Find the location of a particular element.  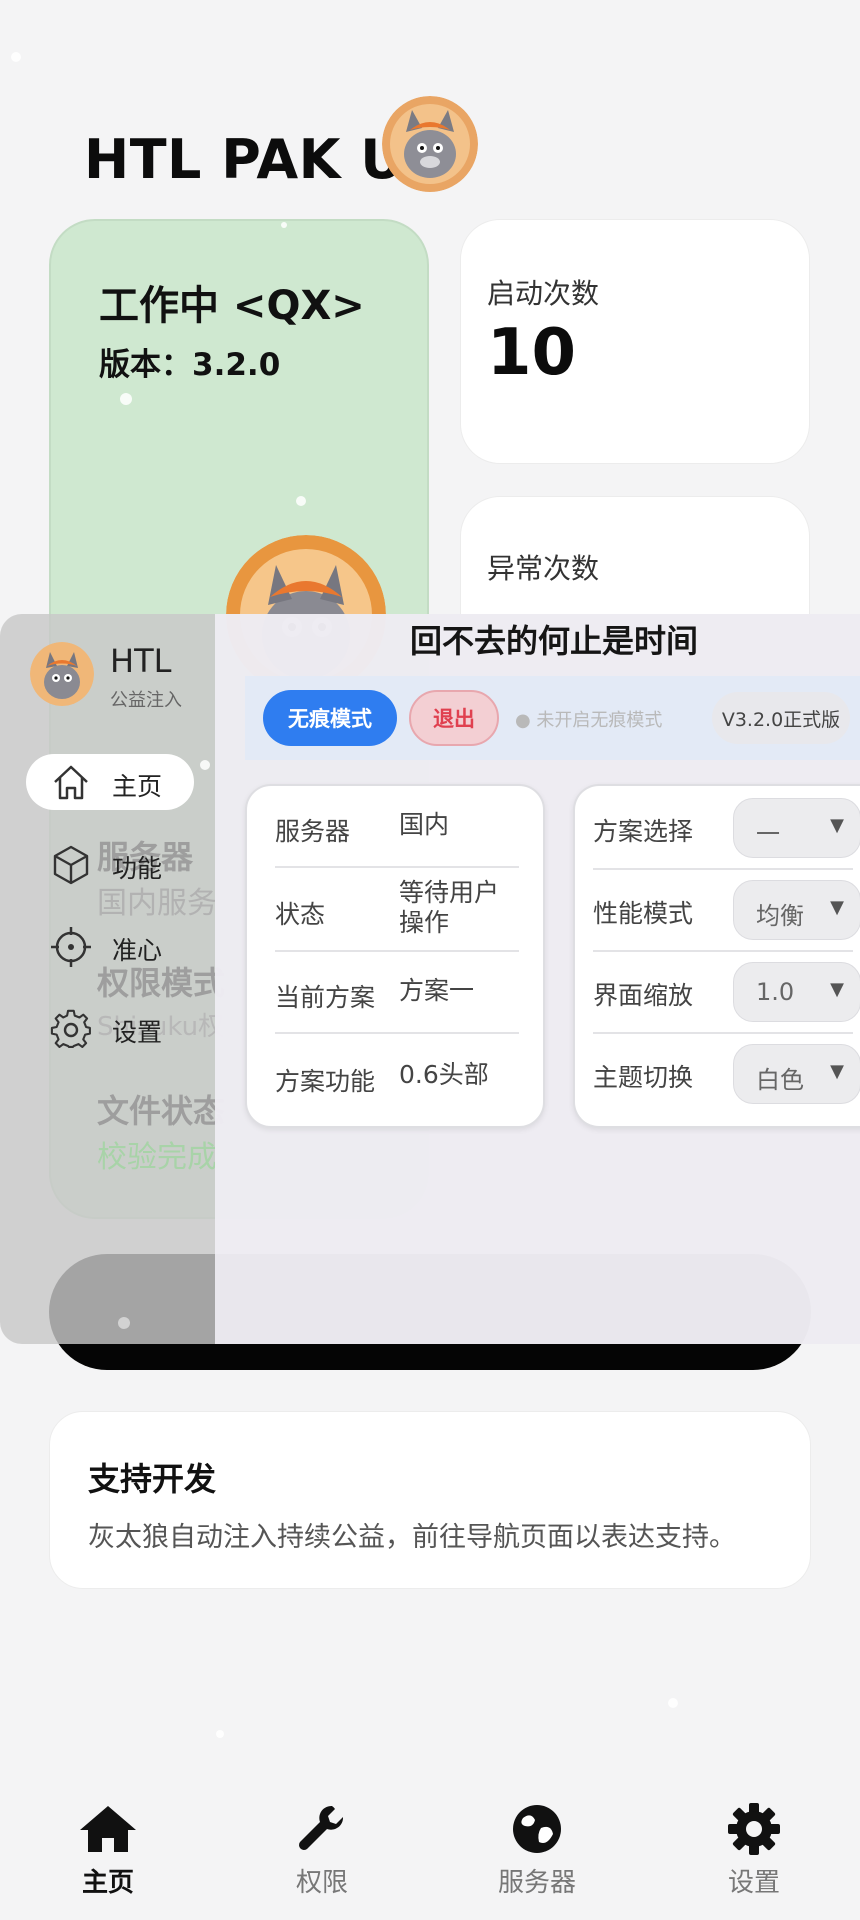

settings-card: 方案选择 一 ▼ 性能模式 均衡 ▼ 界面缩放 1.0 ▼ 主题切换 白色 ▼ is located at coordinates (716, 956).